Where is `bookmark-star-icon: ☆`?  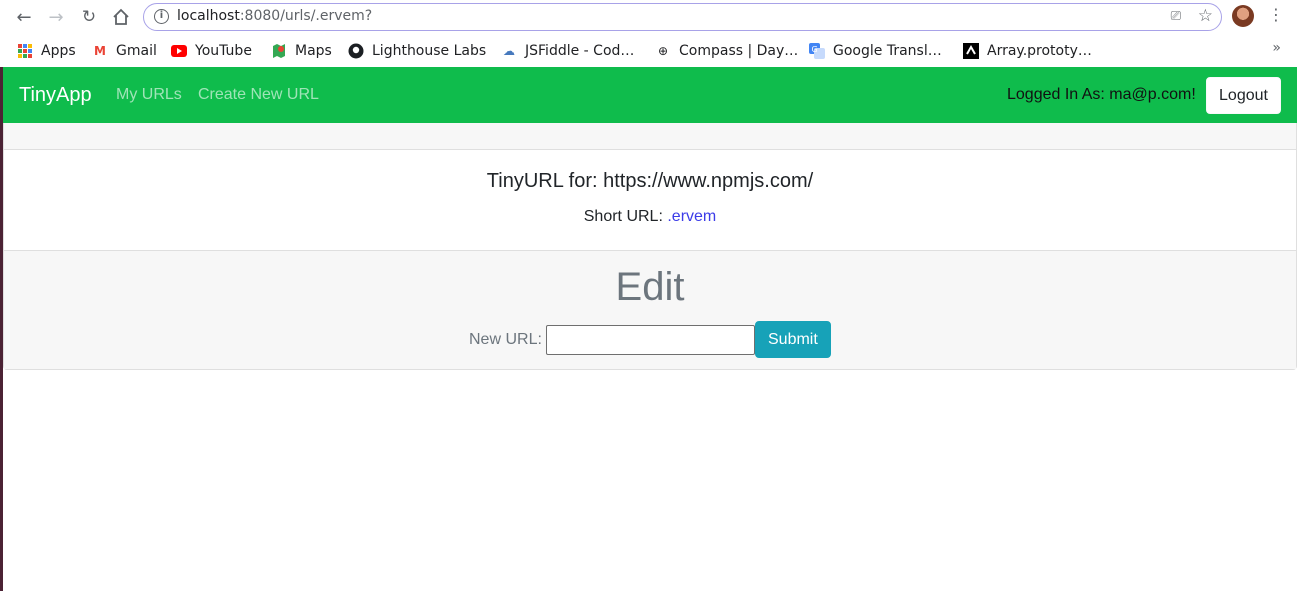 bookmark-star-icon: ☆ is located at coordinates (1205, 16).